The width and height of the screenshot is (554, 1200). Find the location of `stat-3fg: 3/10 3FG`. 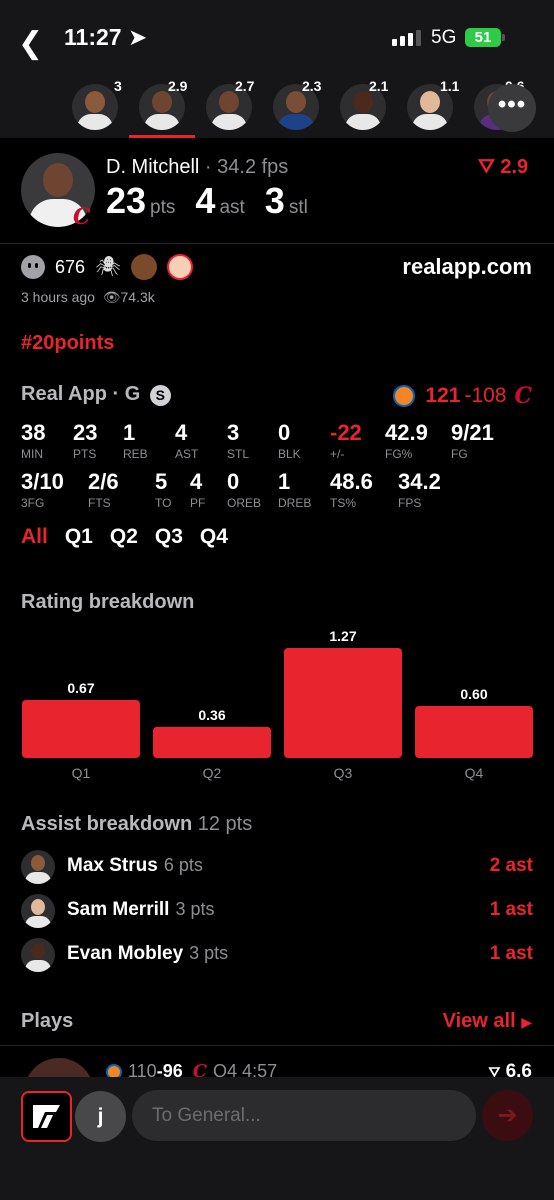

stat-3fg: 3/10 3FG is located at coordinates (42, 489).